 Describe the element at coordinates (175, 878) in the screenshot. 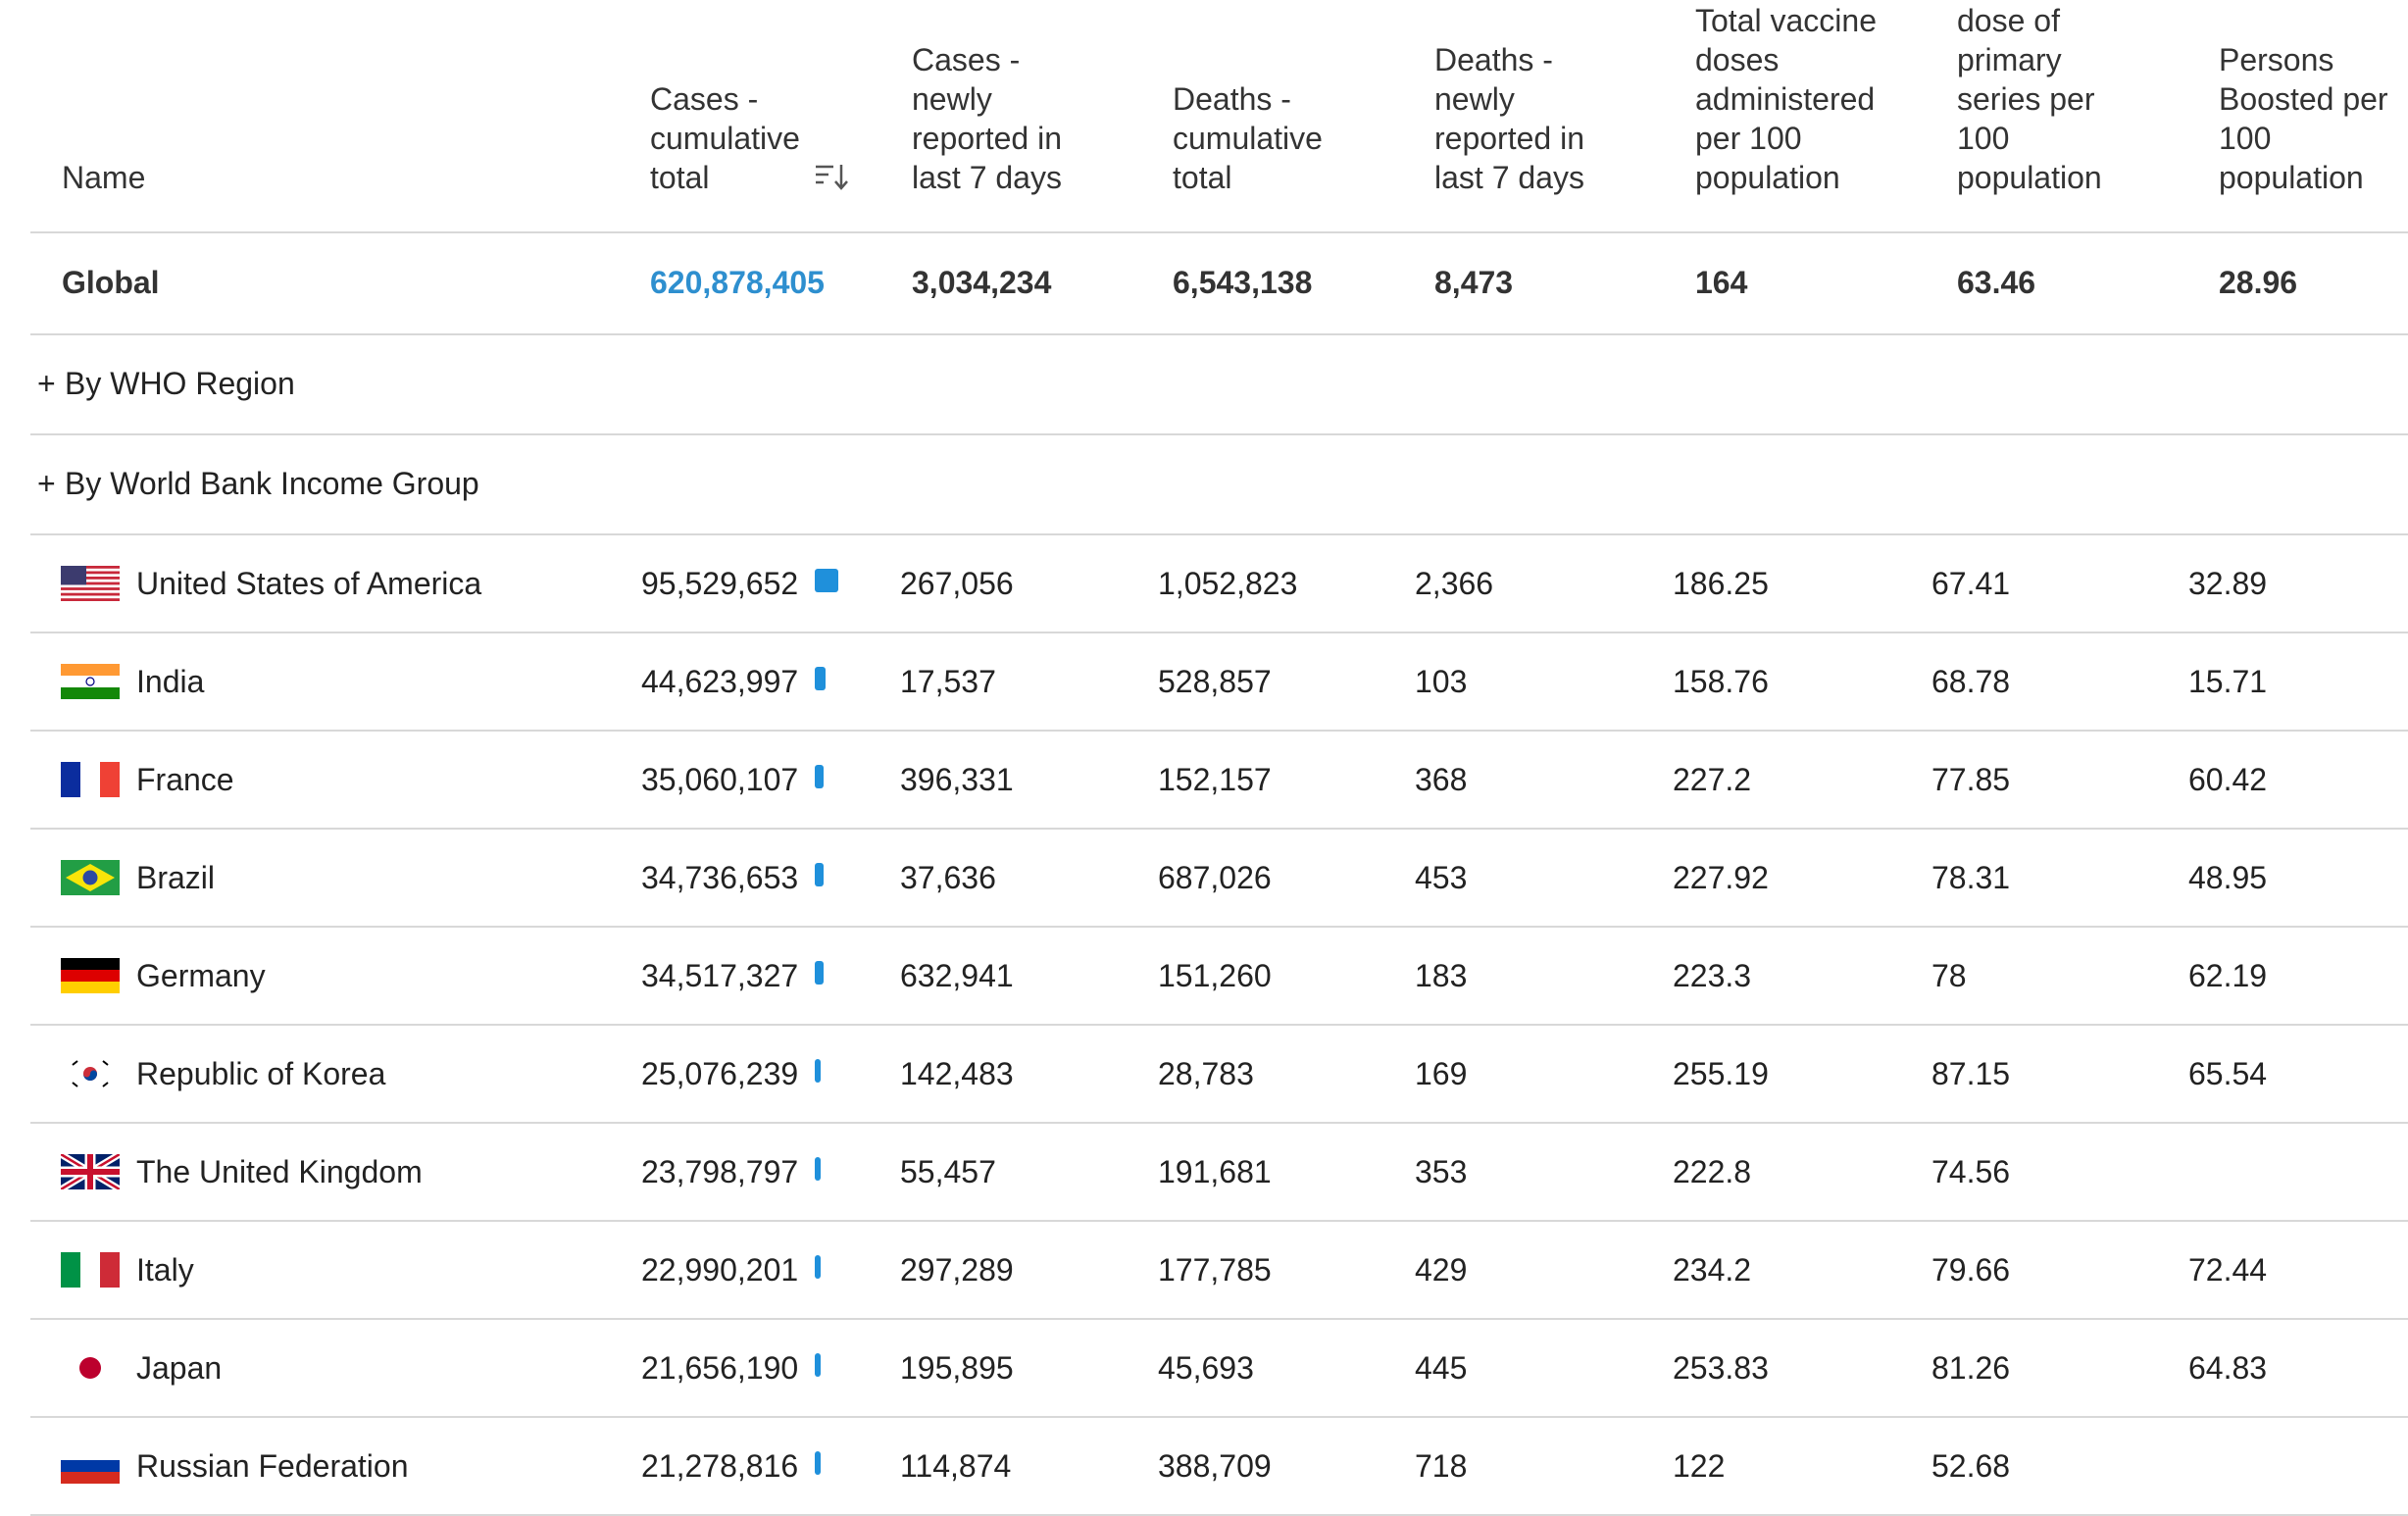

I see `country-name-link: Brazil` at that location.